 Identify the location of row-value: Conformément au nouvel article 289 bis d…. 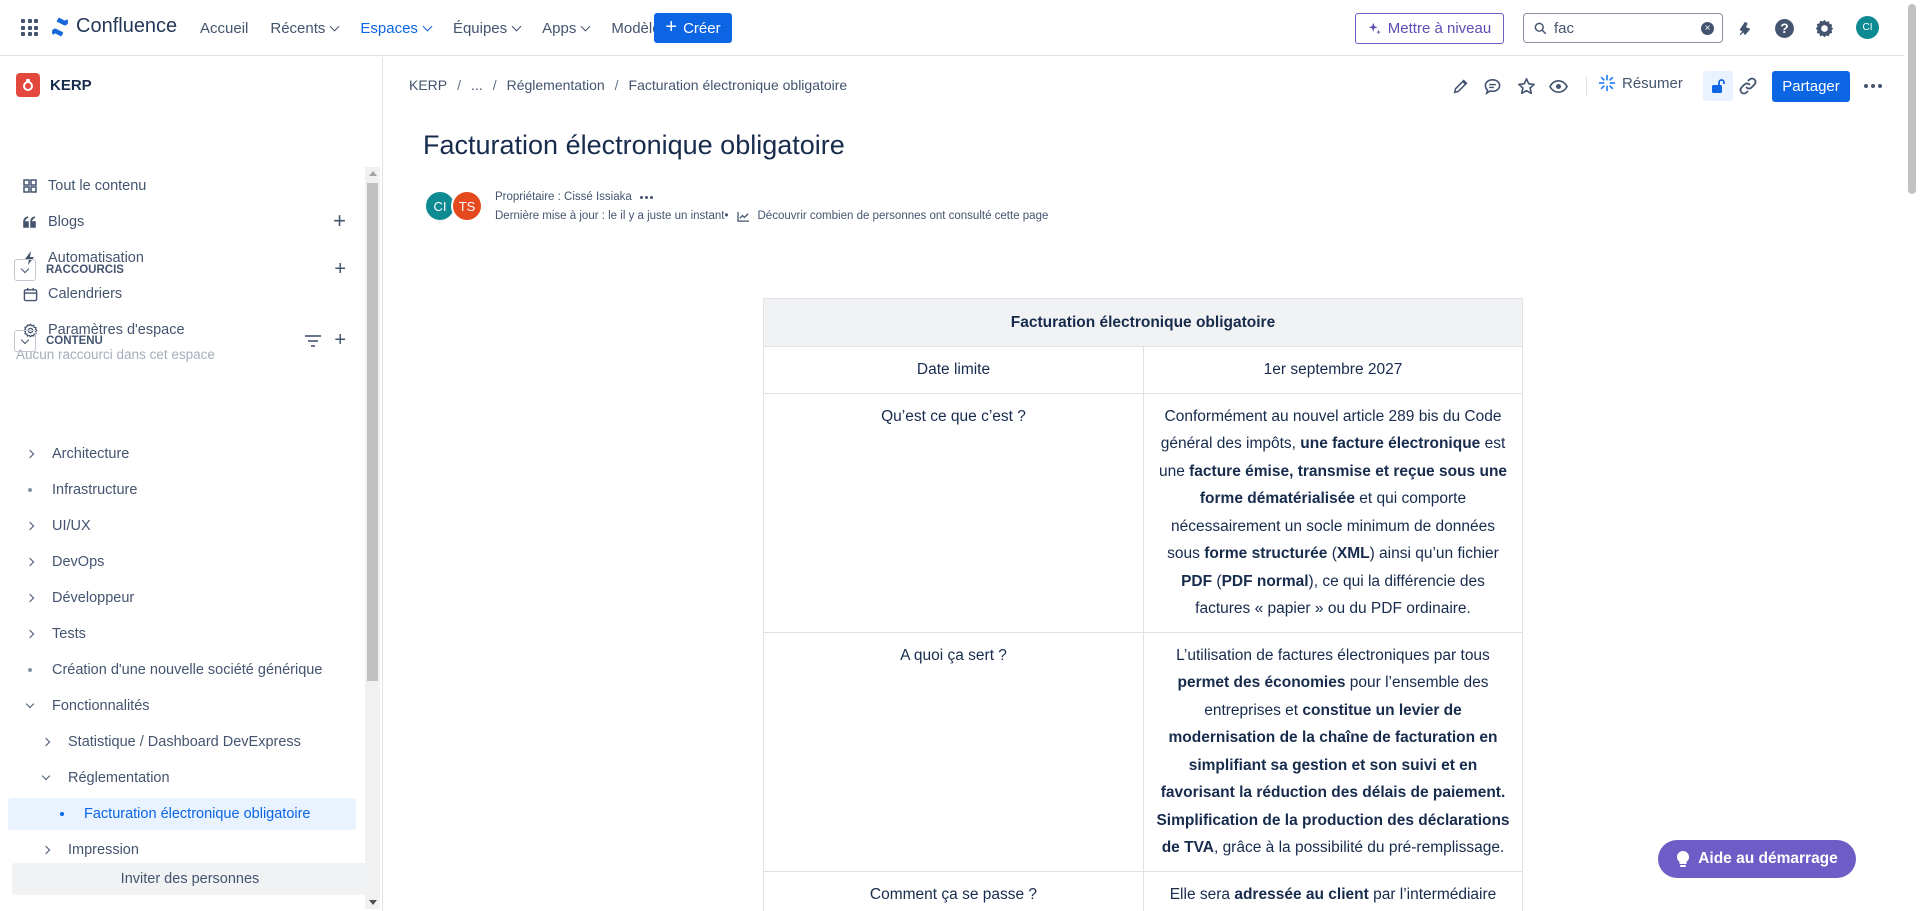
(1333, 512).